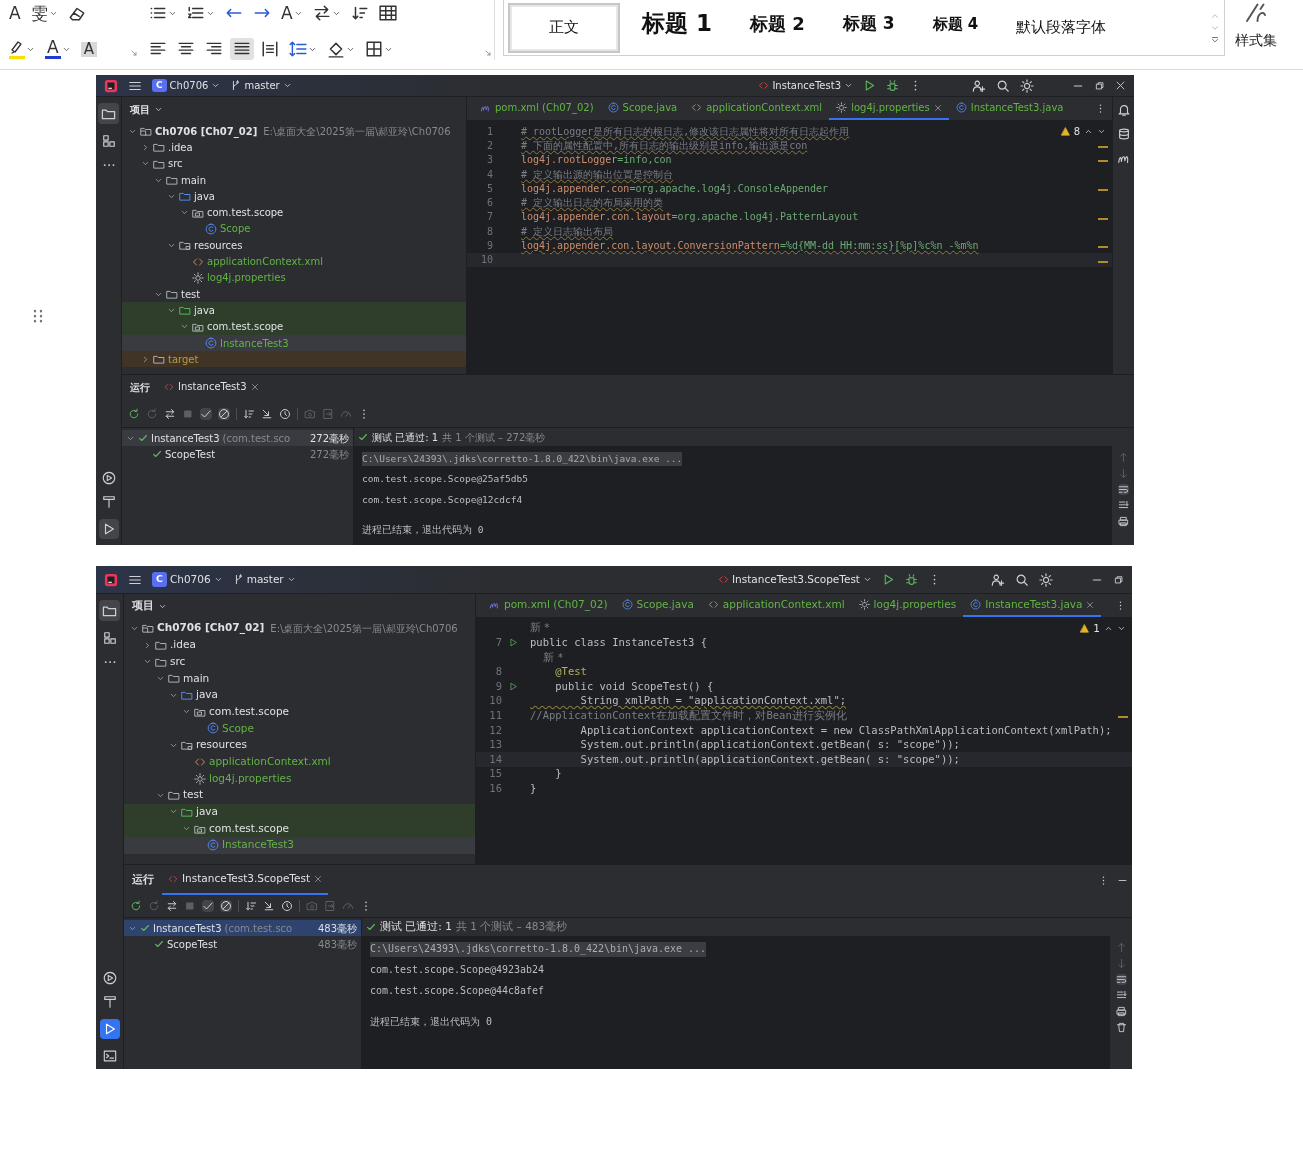 This screenshot has height=1150, width=1303. I want to click on test-duration: 483毫秒, so click(337, 944).